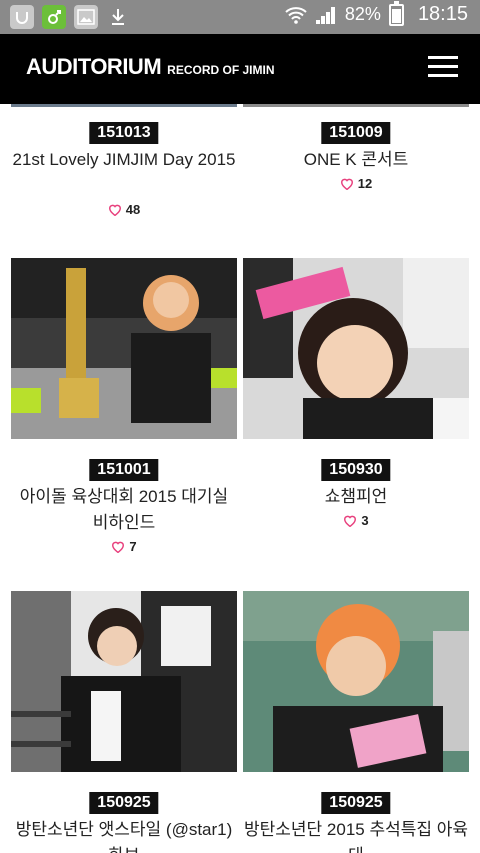 Image resolution: width=480 pixels, height=853 pixels. Describe the element at coordinates (124, 470) in the screenshot. I see `date-badge: 151001` at that location.